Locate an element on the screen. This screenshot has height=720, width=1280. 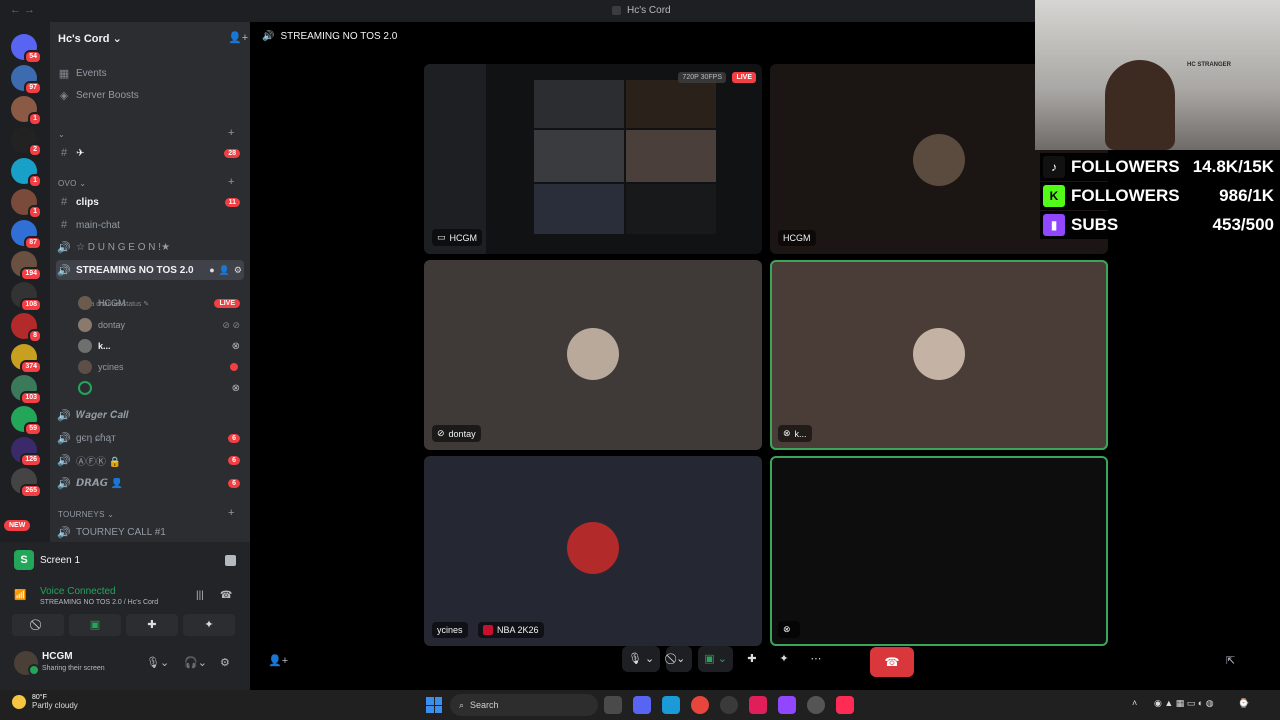
chat-icon: ● is located at coordinates (211, 270).